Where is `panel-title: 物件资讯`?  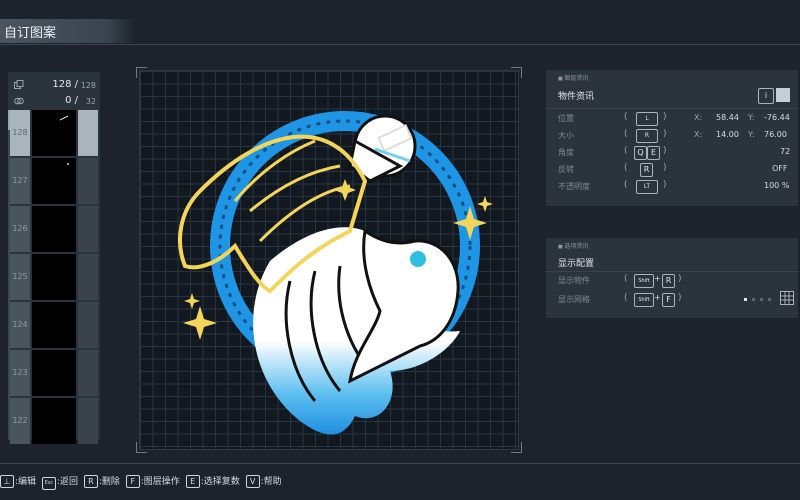
panel-title: 物件资讯 is located at coordinates (576, 97).